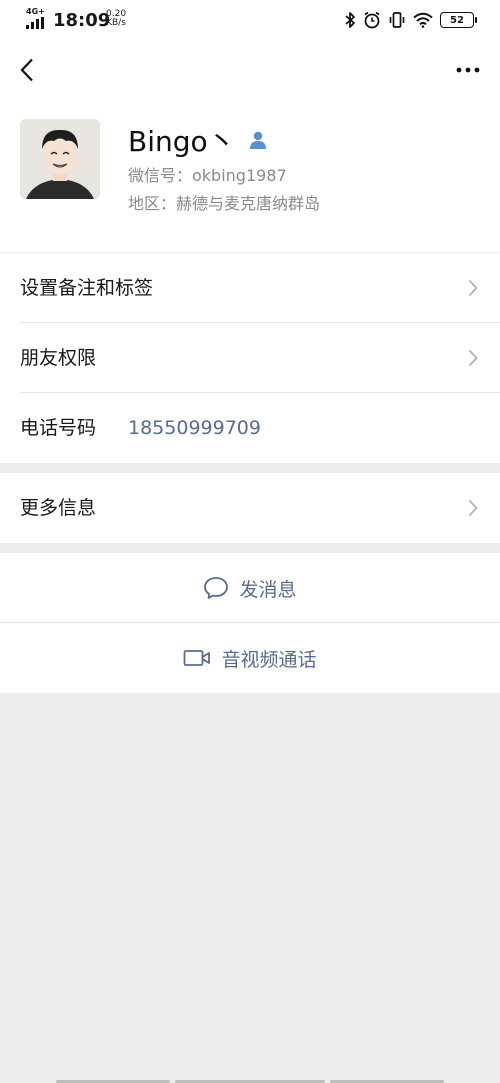  What do you see at coordinates (372, 20) in the screenshot?
I see `alarm-icon` at bounding box center [372, 20].